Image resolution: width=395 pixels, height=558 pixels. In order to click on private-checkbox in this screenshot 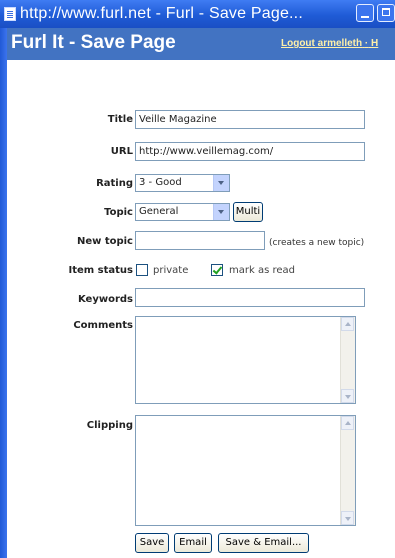, I will do `click(142, 270)`.